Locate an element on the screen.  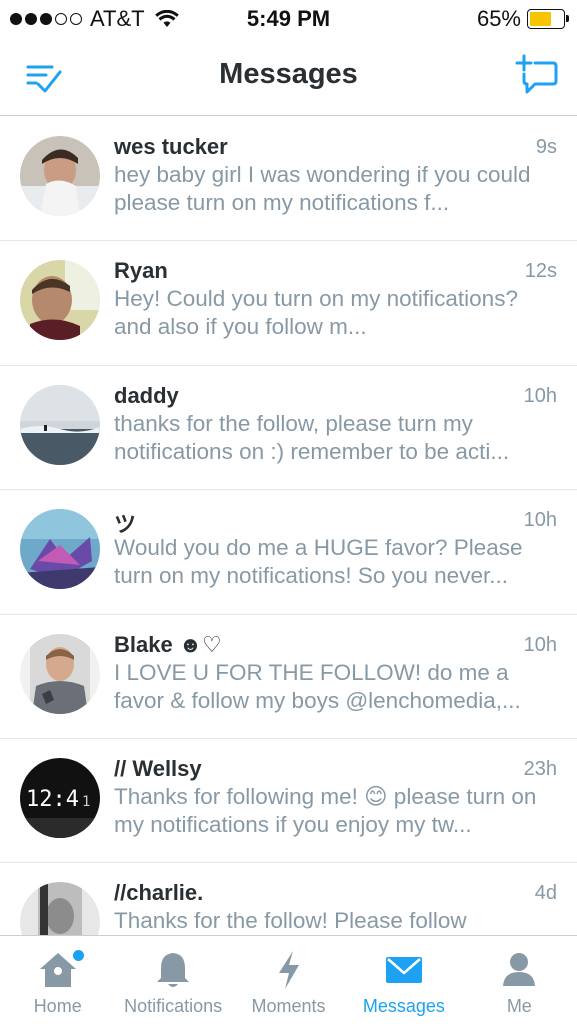
tab-messages: Messages is located at coordinates (403, 980).